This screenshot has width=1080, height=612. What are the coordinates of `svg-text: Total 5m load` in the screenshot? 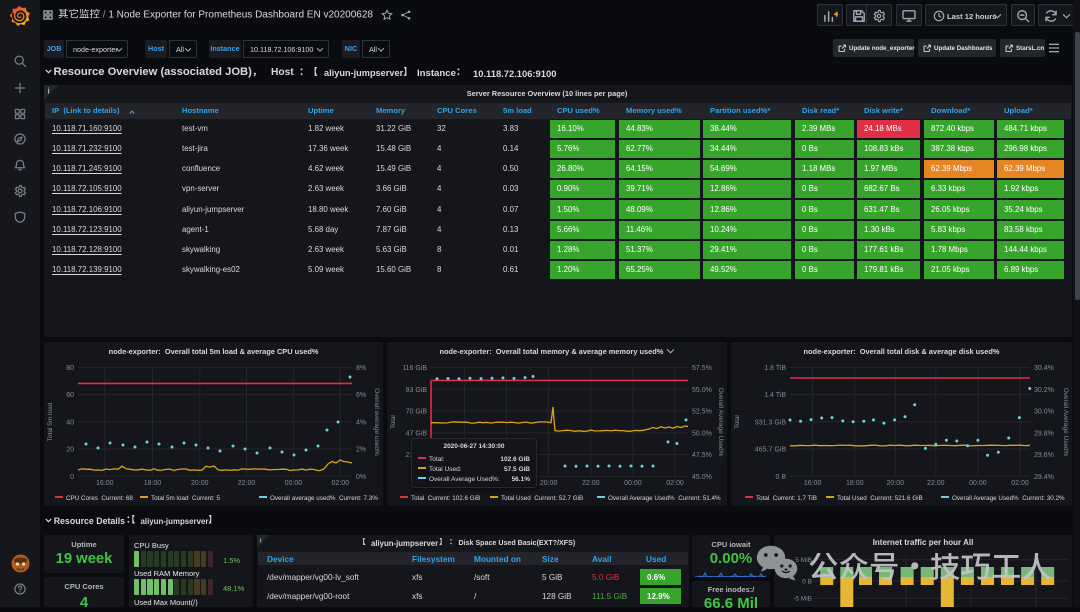 It's located at (50, 421).